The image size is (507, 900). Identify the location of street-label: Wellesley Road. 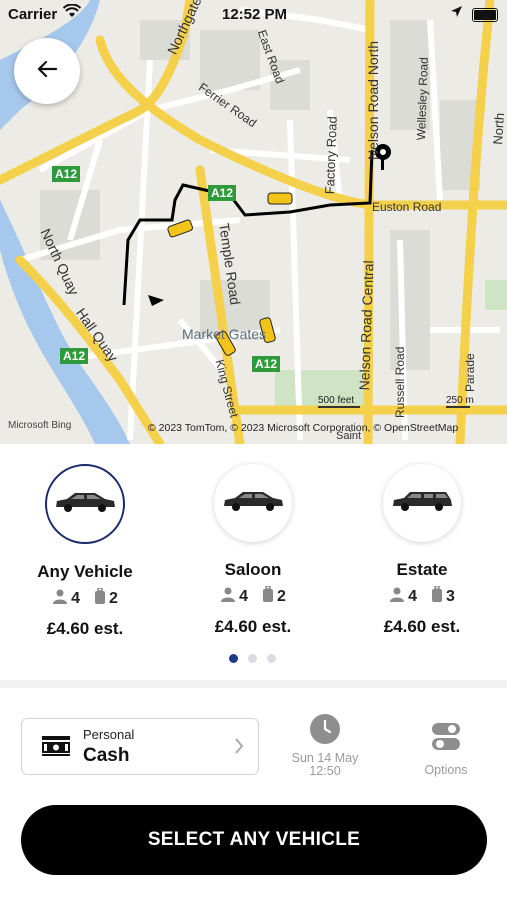
(422, 98).